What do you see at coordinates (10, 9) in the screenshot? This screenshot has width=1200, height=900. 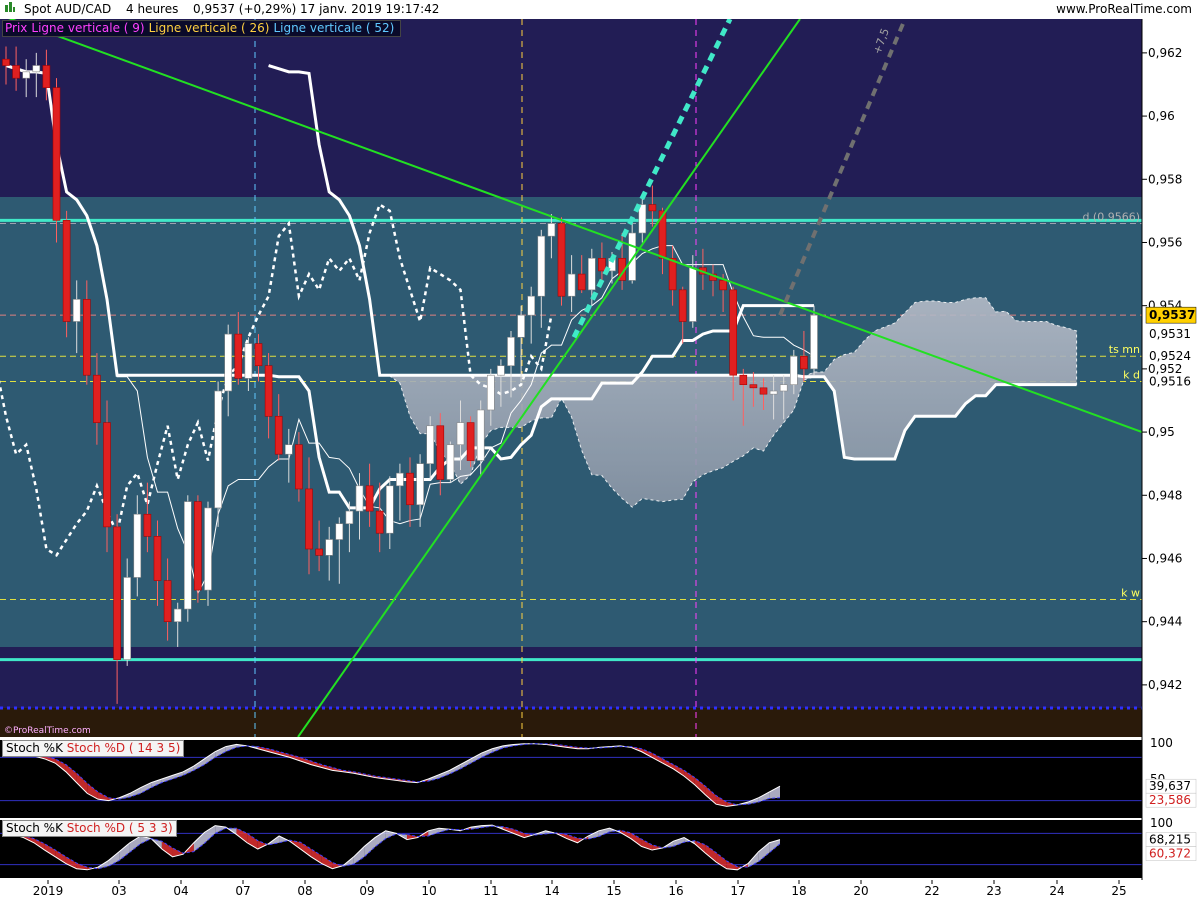 I see `bar-chart-icon` at bounding box center [10, 9].